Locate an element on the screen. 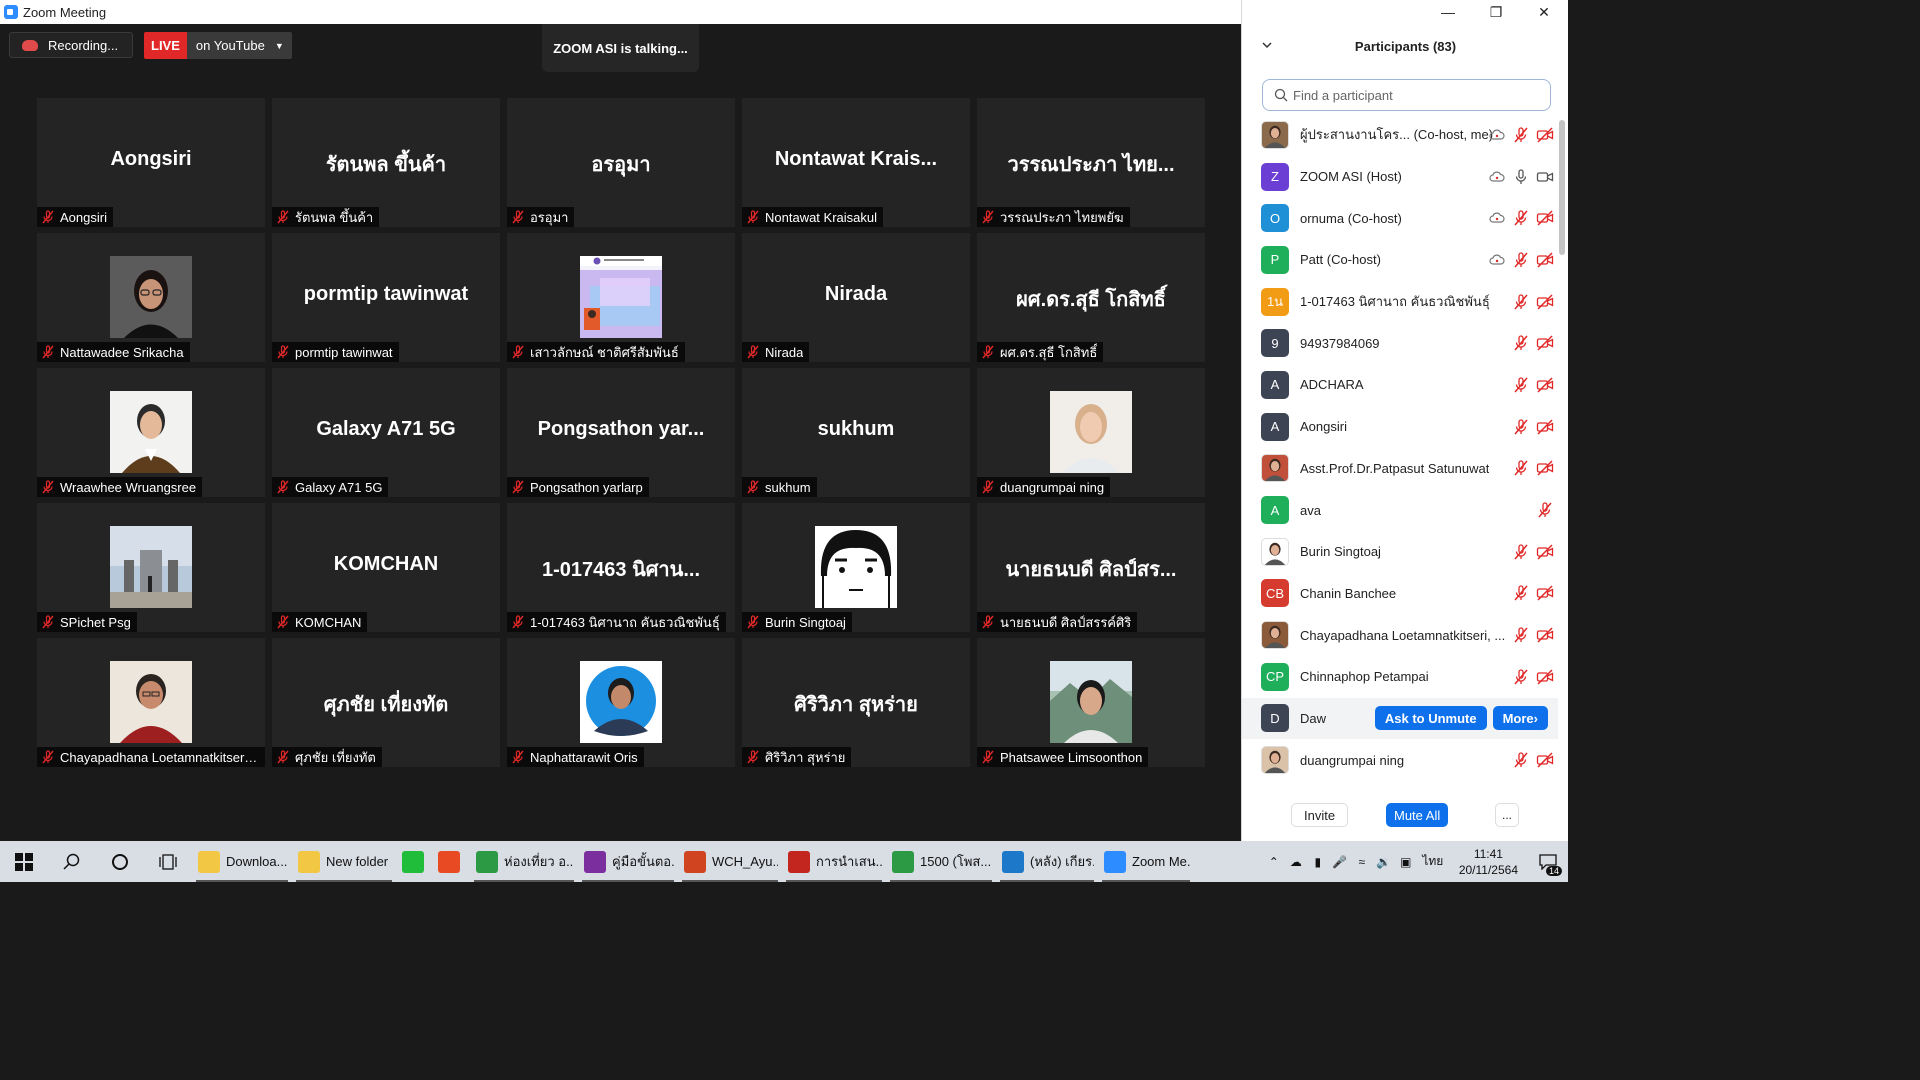 This screenshot has width=1920, height=1080. maximize-icon: ❐ is located at coordinates (1496, 12).